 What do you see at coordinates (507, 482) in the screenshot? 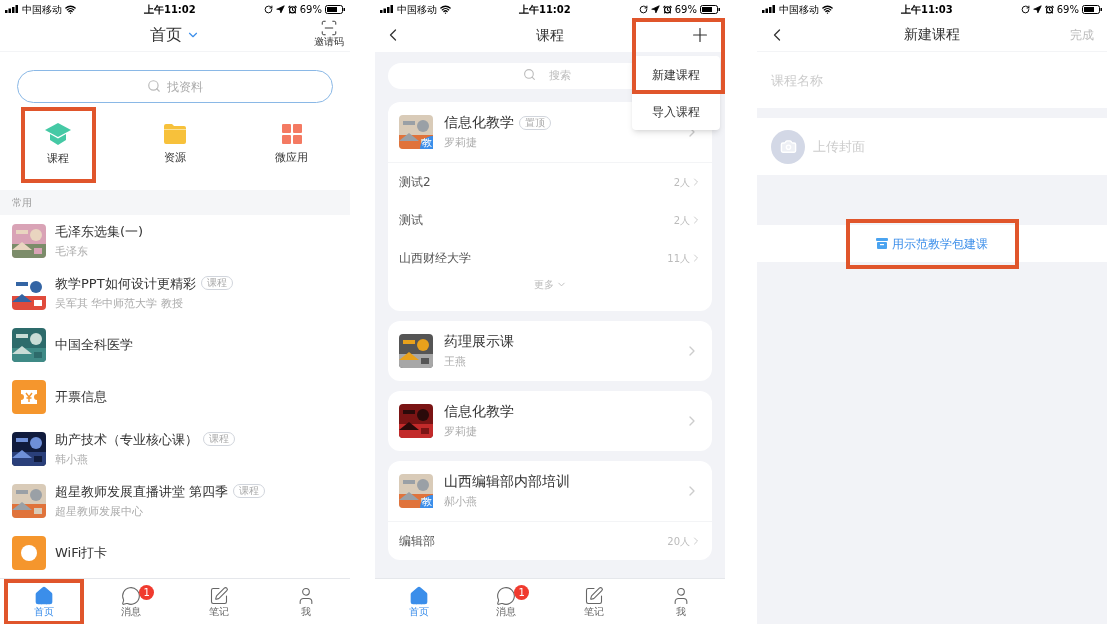
I see `course-title: 山西编辑部内部培训` at bounding box center [507, 482].